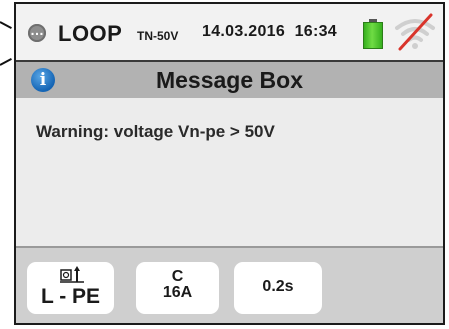 The width and height of the screenshot is (449, 329). I want to click on title-bar: i Message Box, so click(229, 80).